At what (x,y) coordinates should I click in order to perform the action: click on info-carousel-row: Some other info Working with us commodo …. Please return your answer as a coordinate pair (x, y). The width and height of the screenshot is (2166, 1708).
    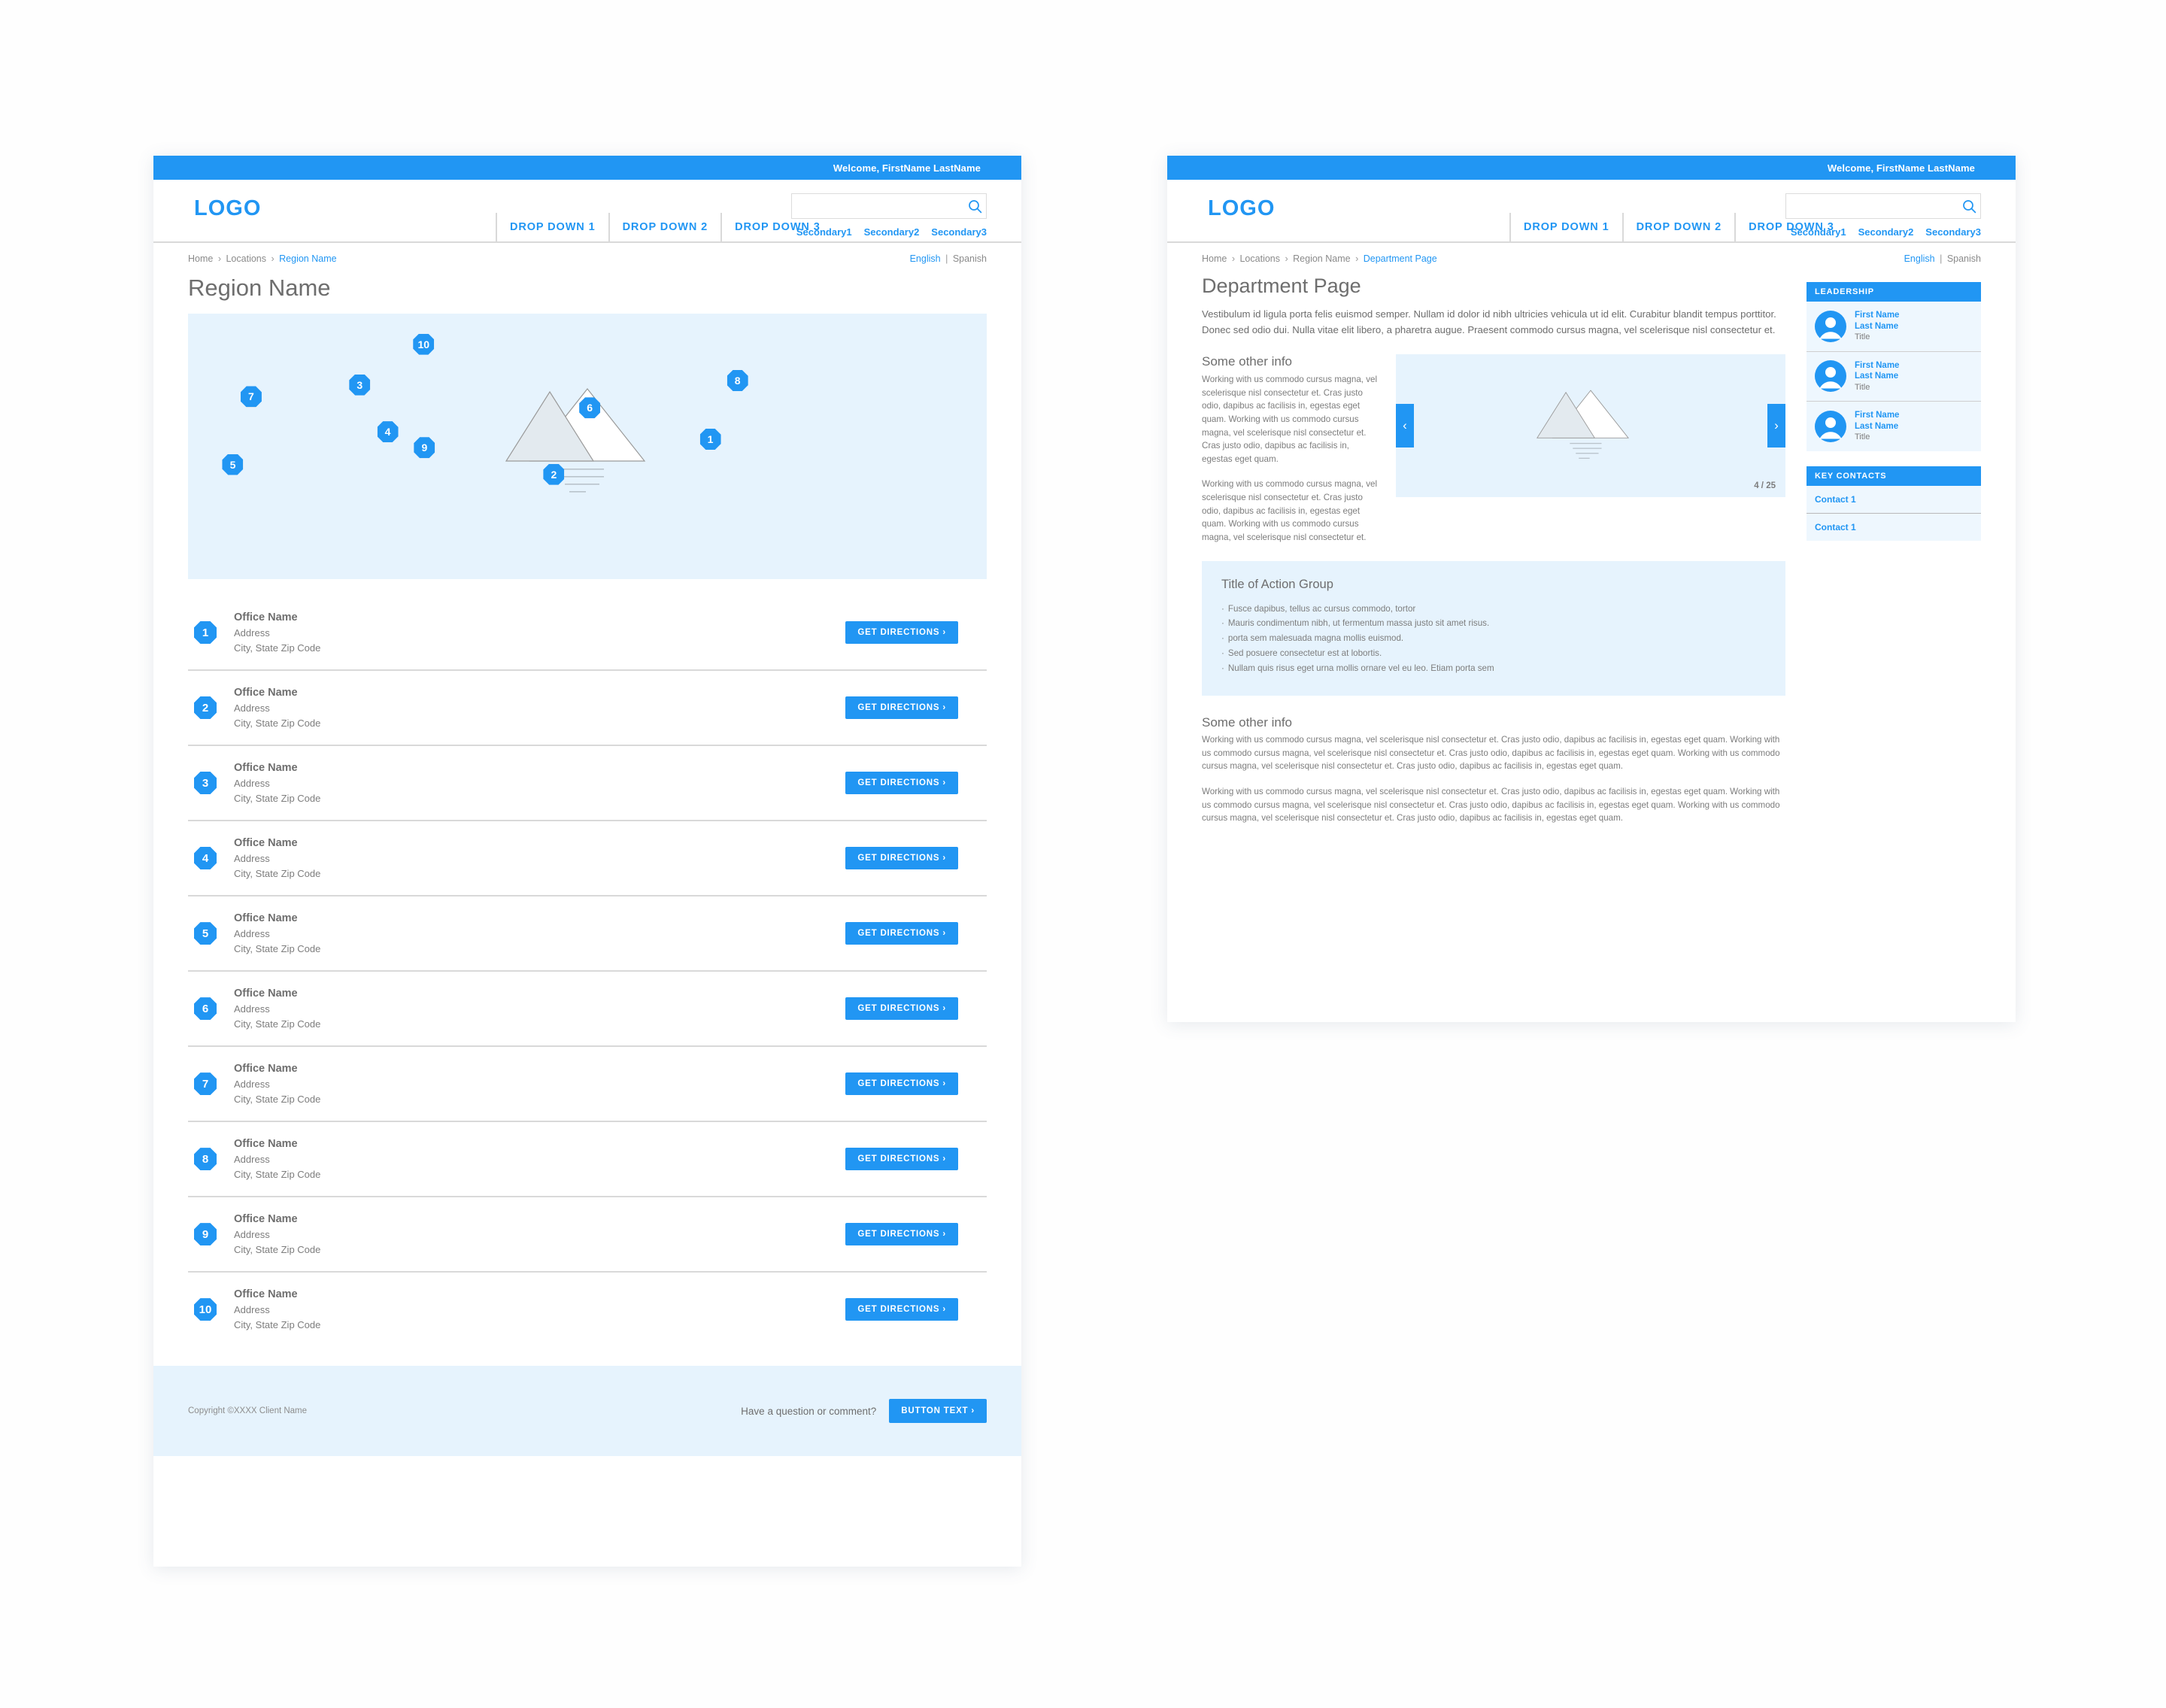
    Looking at the image, I should click on (1493, 449).